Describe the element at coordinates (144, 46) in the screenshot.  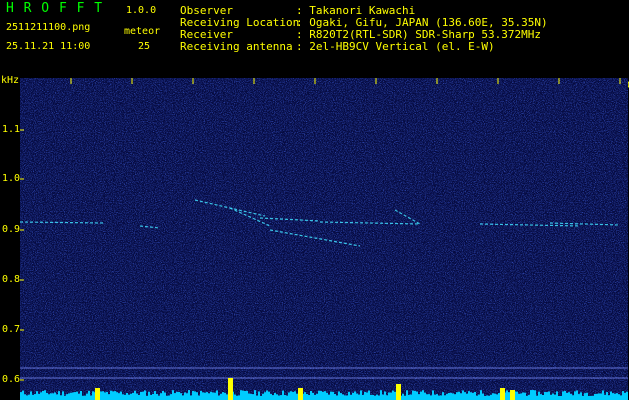
I see `meteor-count: 25` at that location.